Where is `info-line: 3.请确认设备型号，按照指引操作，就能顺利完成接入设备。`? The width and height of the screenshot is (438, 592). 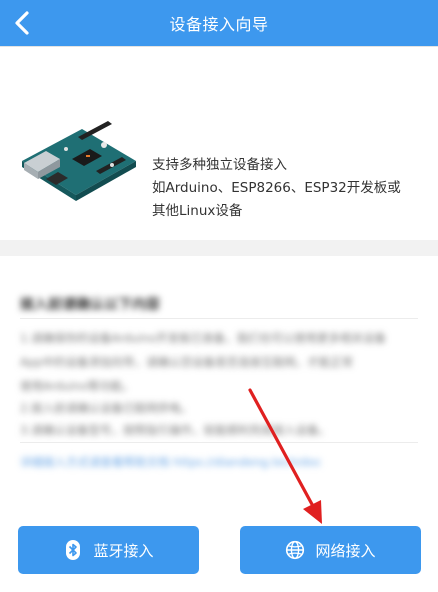 info-line: 3.请确认设备型号，按照指引操作，就能顺利完成接入设备。 is located at coordinates (175, 430).